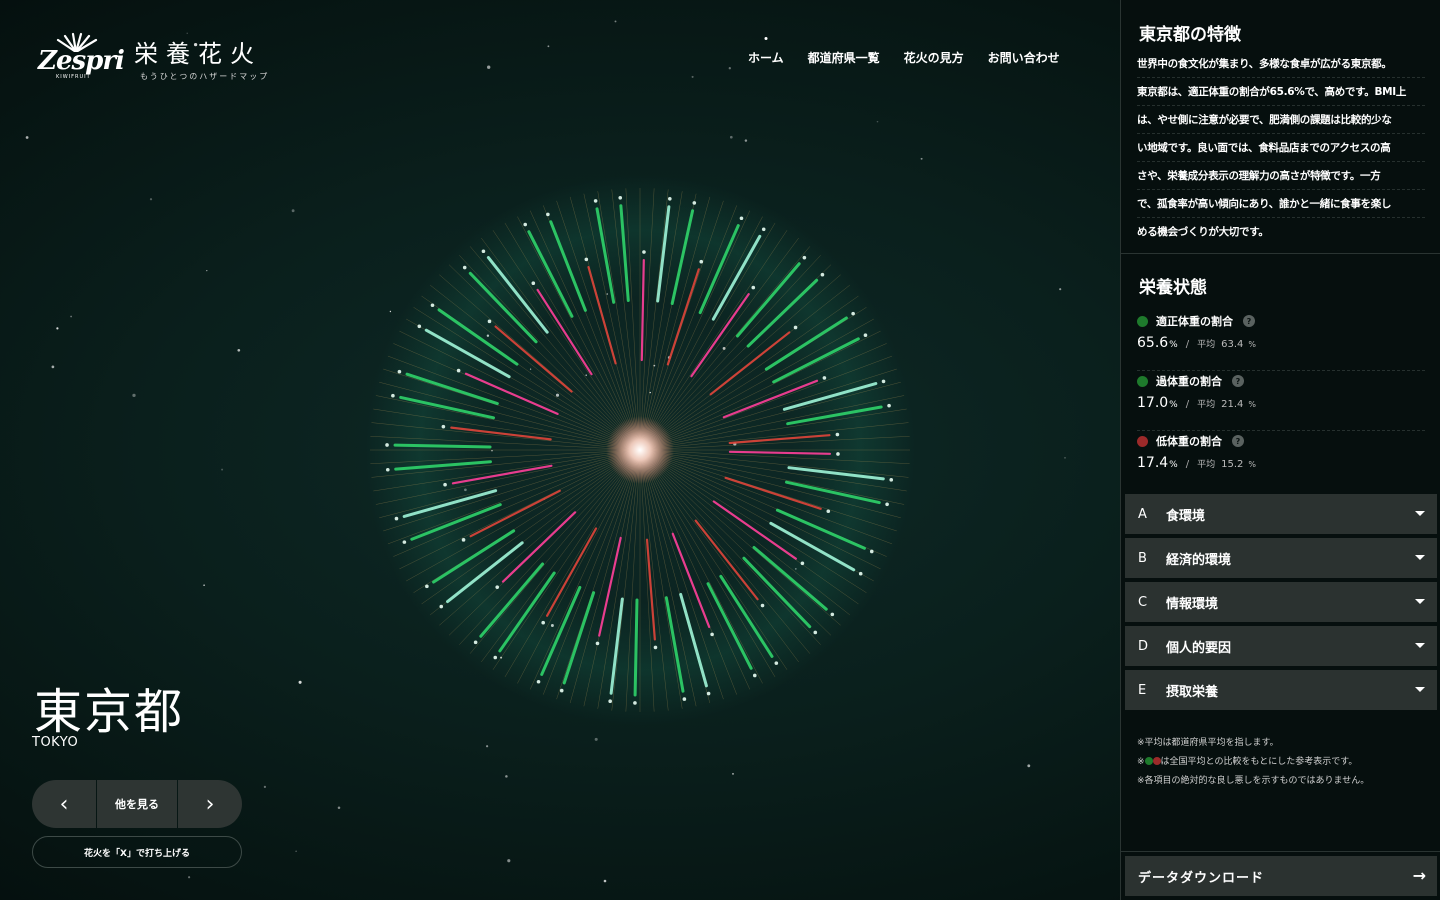  What do you see at coordinates (1192, 604) in the screenshot?
I see `section-label: 情報環境` at bounding box center [1192, 604].